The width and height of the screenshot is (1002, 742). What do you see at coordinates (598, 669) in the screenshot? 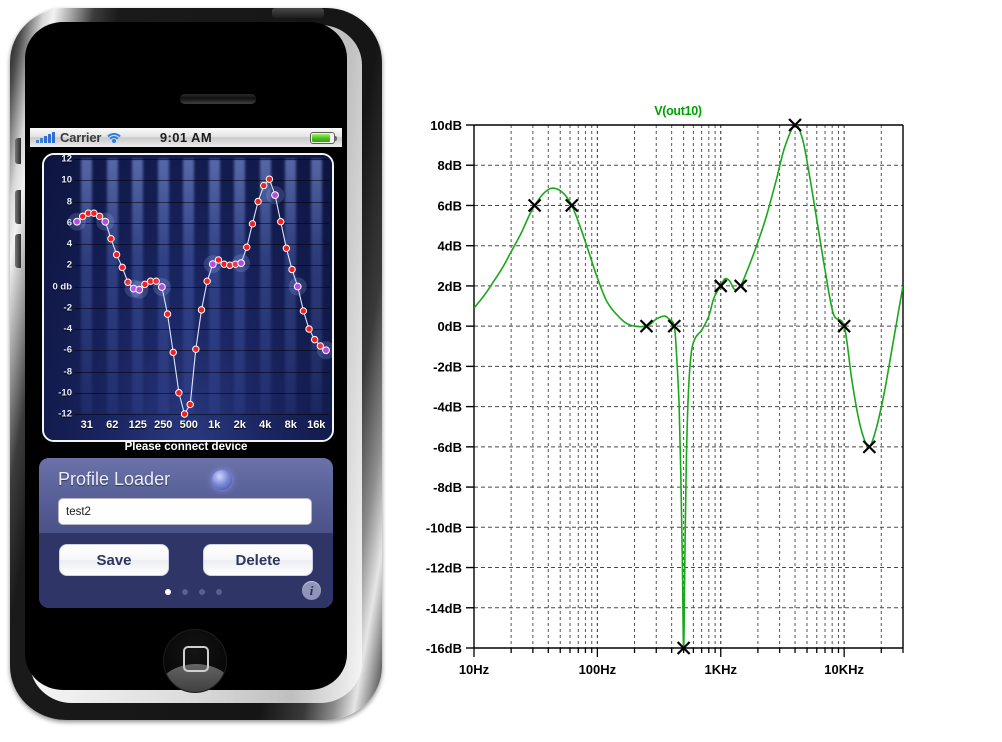
I see `chart-x-tick-label: 100Hz` at bounding box center [598, 669].